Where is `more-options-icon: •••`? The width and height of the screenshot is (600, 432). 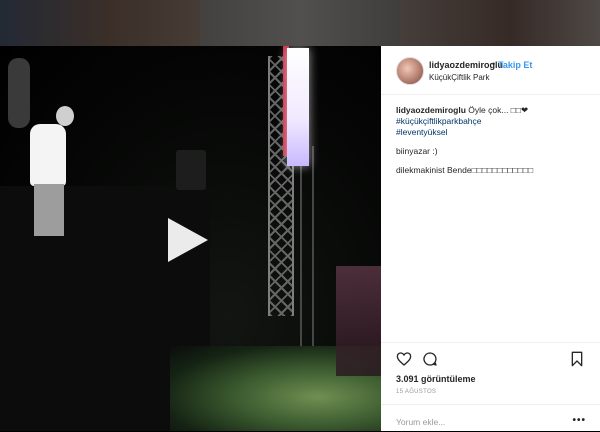 more-options-icon: ••• is located at coordinates (579, 420).